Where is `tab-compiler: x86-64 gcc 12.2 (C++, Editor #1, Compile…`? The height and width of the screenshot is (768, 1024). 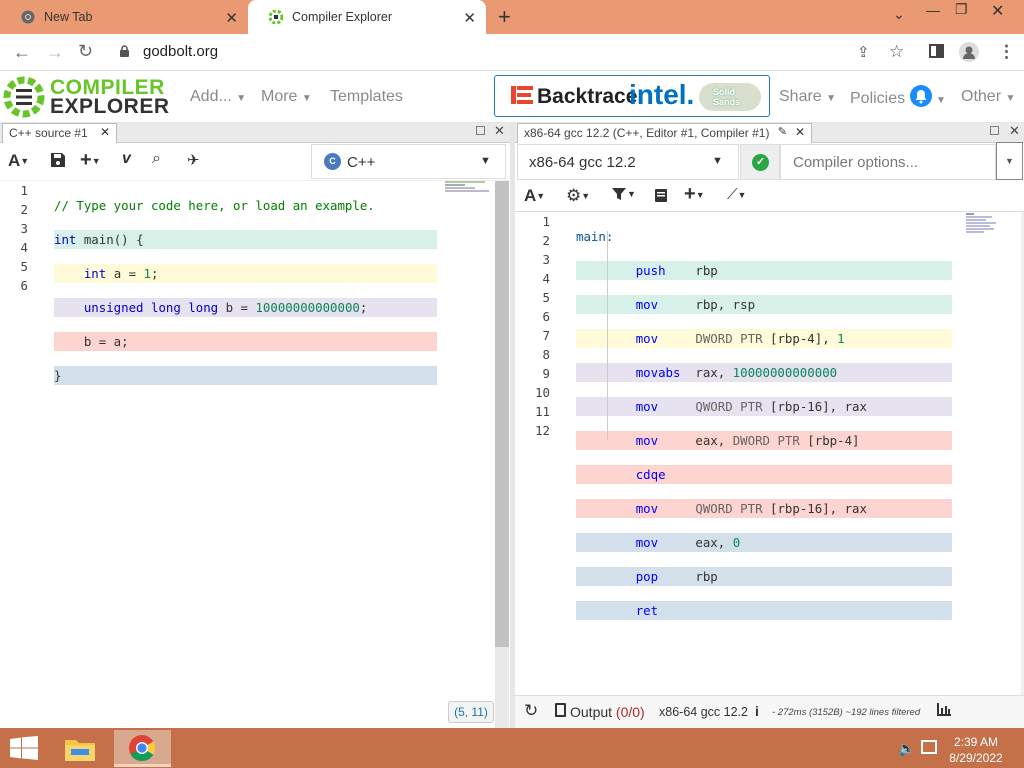 tab-compiler: x86-64 gcc 12.2 (C++, Editor #1, Compile… is located at coordinates (664, 133).